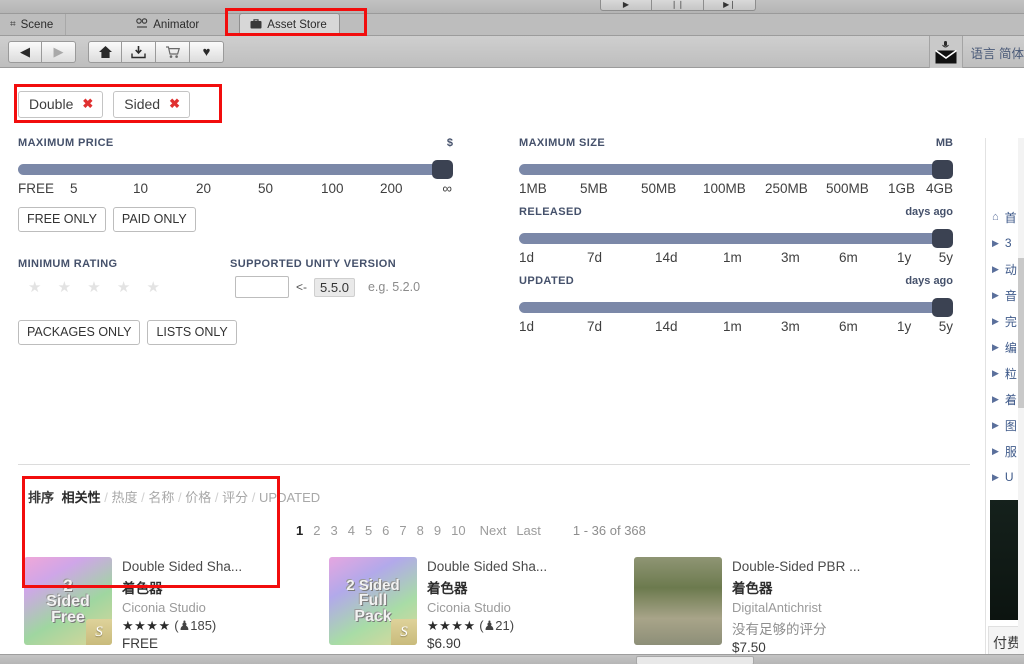 The height and width of the screenshot is (664, 1024). What do you see at coordinates (316, 530) in the screenshot?
I see `page-2: 2` at bounding box center [316, 530].